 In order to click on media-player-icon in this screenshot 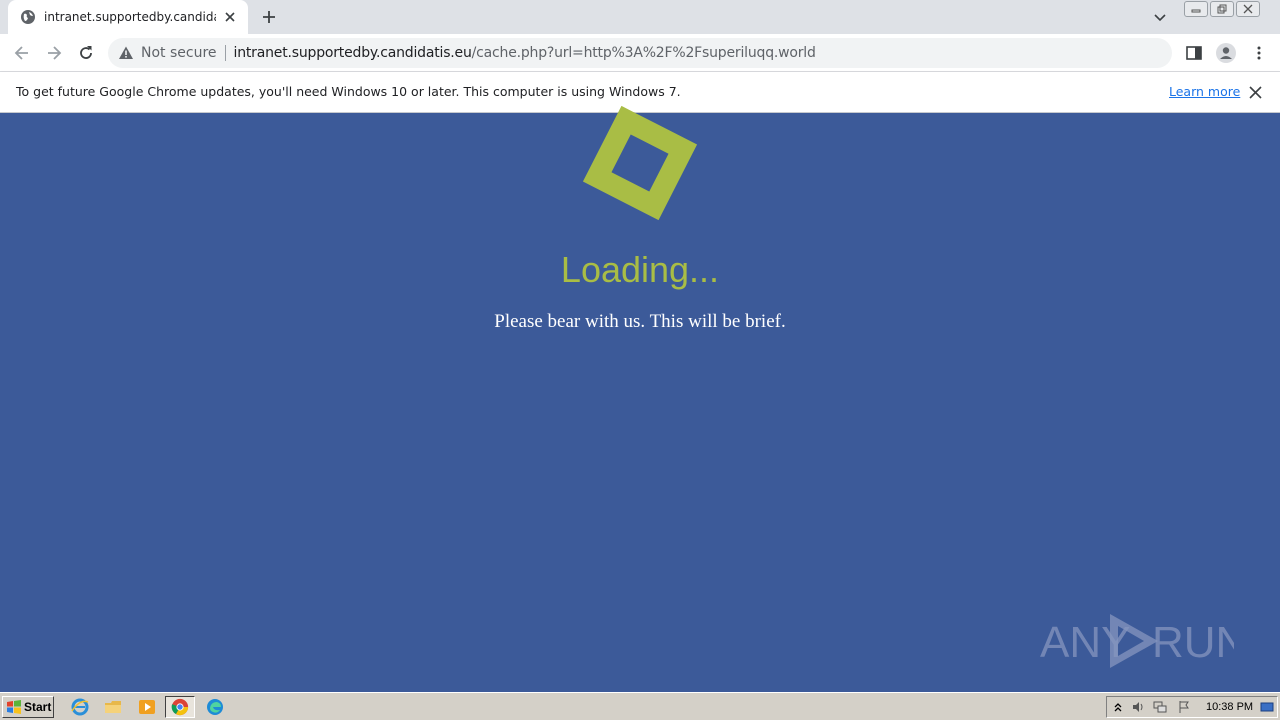, I will do `click(147, 707)`.